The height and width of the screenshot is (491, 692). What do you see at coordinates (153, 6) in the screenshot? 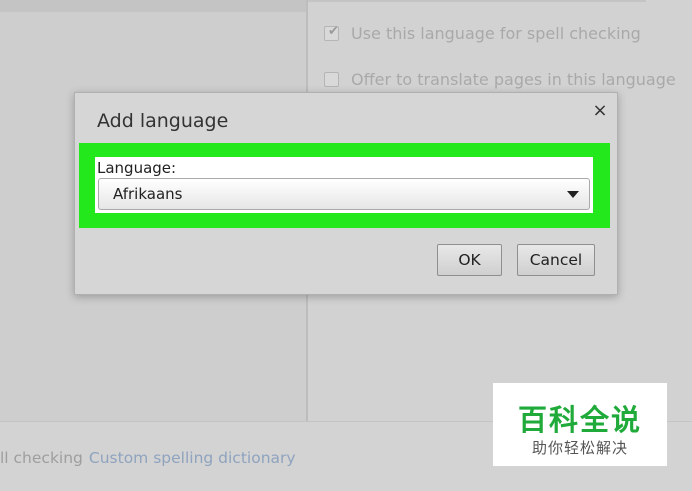
I see `background-left-topbar` at bounding box center [153, 6].